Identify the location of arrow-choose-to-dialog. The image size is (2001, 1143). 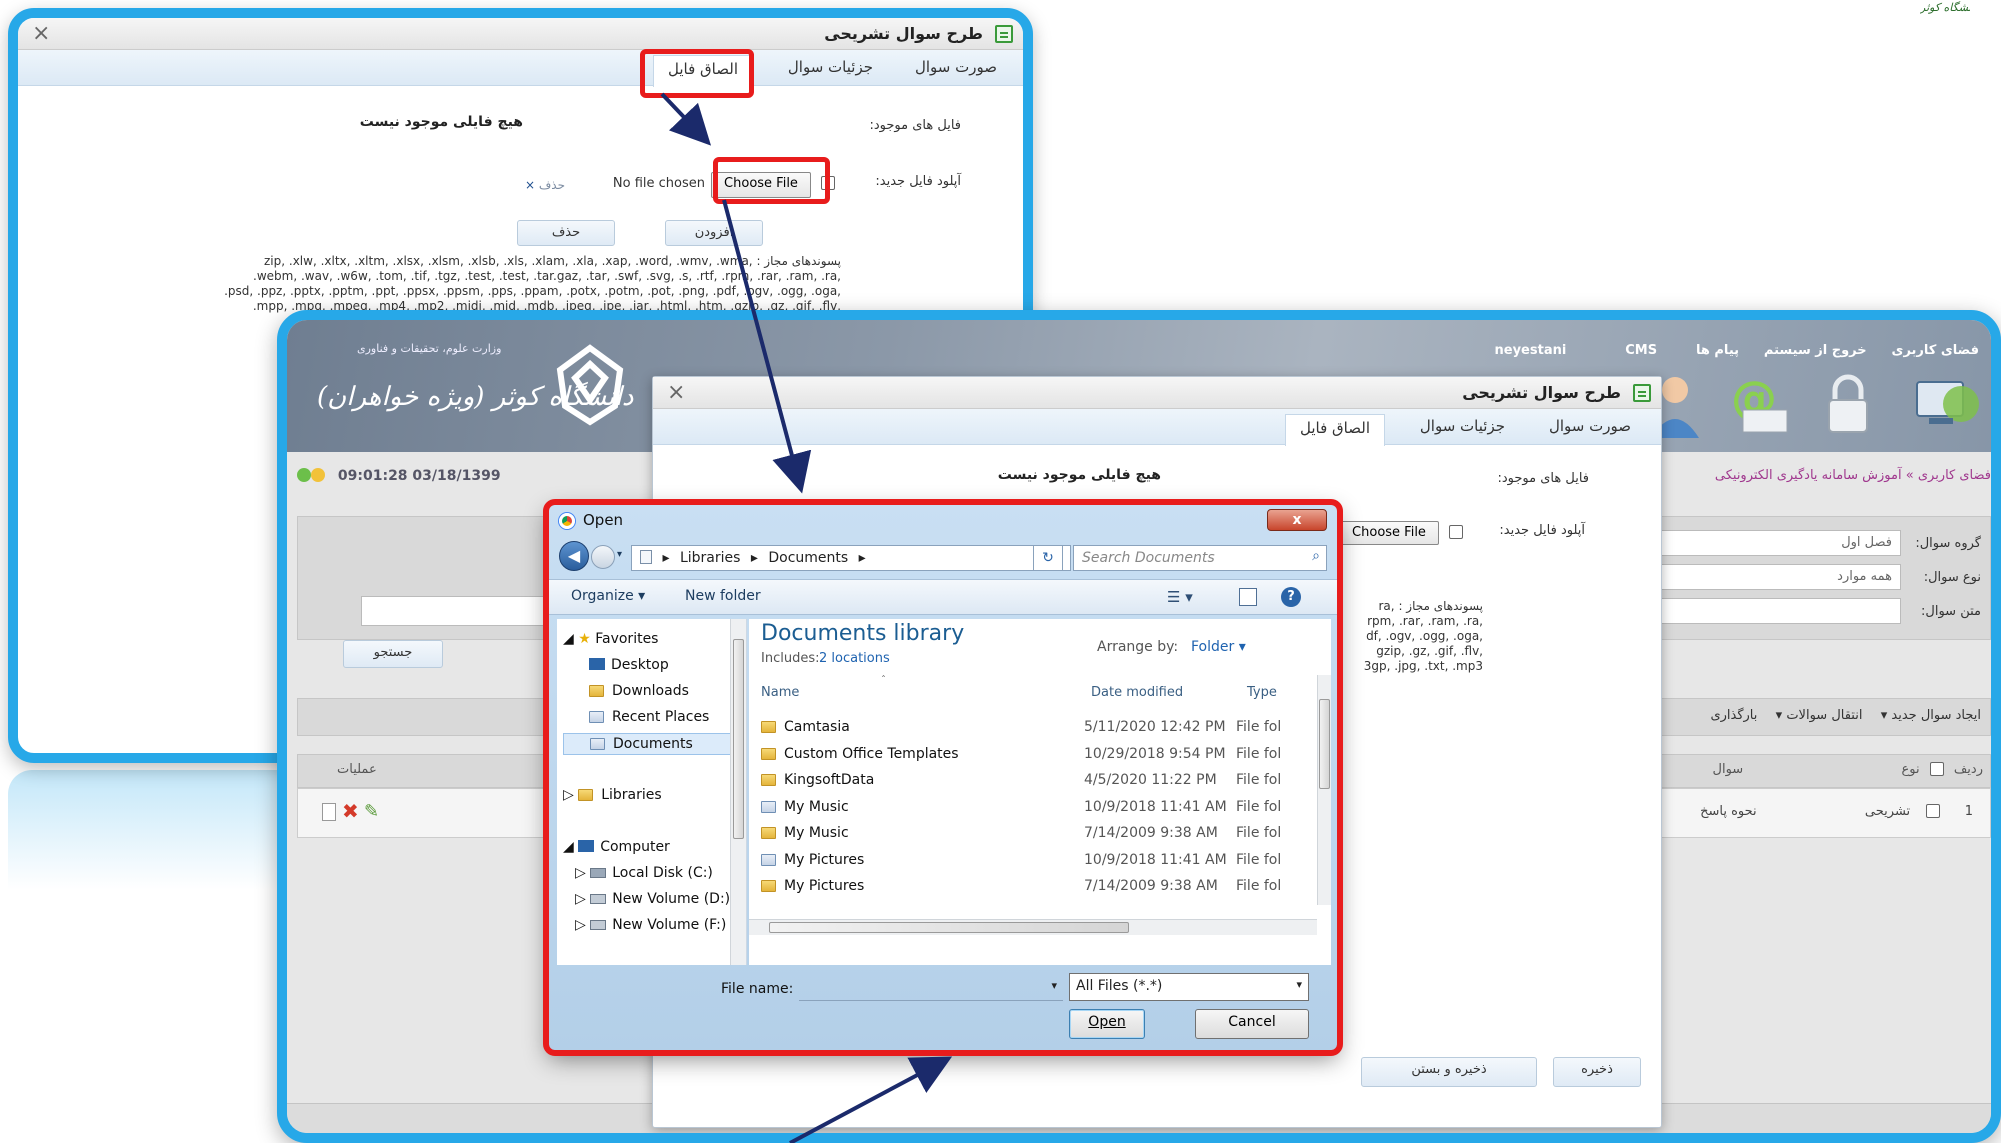
(767, 346).